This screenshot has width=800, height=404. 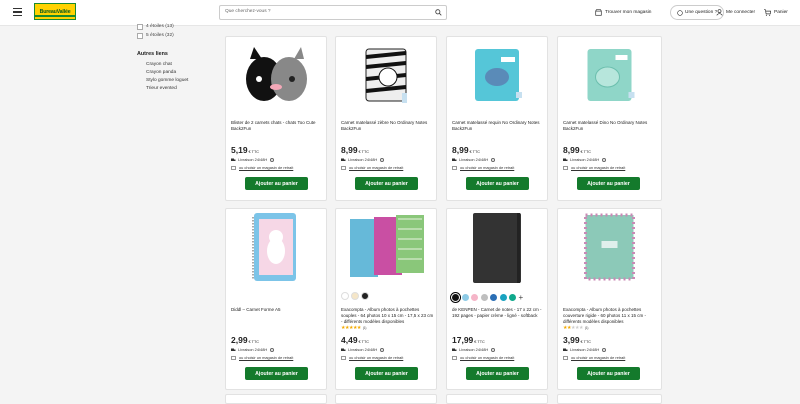 I want to click on side-link: Trieur evented, so click(x=181, y=90).